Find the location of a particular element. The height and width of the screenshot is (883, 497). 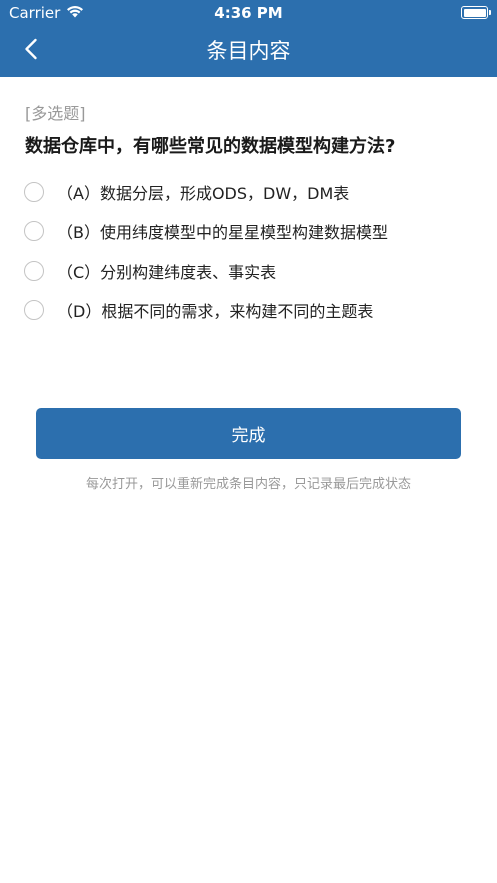

option-b: （B）使用纬度模型中的星星模型构建数据模型 is located at coordinates (249, 232).